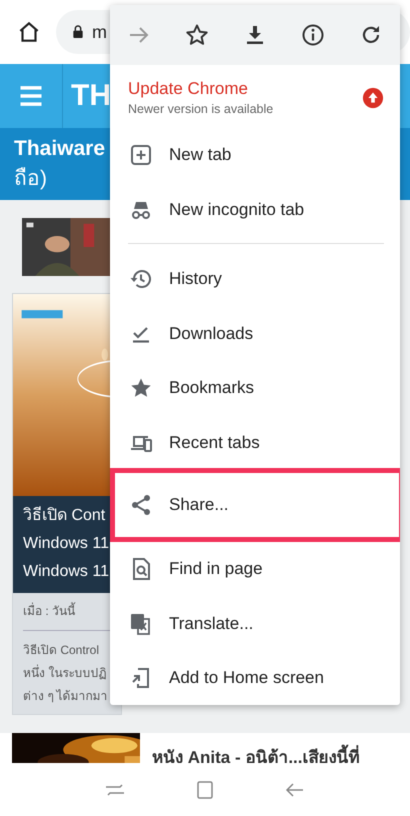 Image resolution: width=410 pixels, height=816 pixels. Describe the element at coordinates (60, 149) in the screenshot. I see `article-title: Thaiware` at that location.